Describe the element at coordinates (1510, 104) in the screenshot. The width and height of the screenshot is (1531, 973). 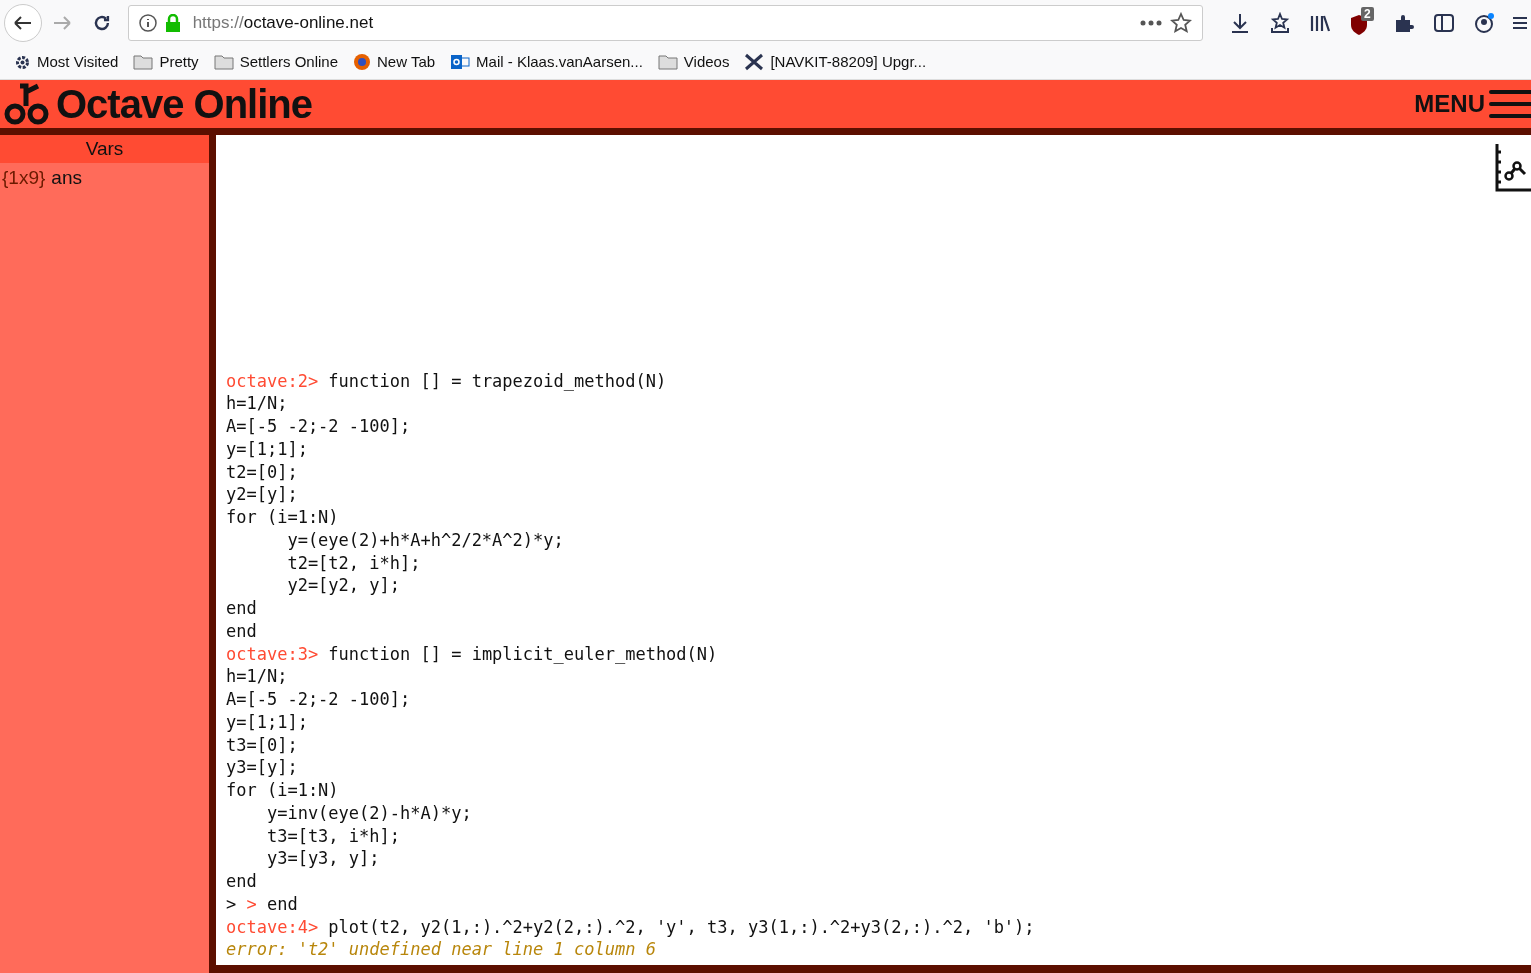
I see `hamburger-icon` at that location.